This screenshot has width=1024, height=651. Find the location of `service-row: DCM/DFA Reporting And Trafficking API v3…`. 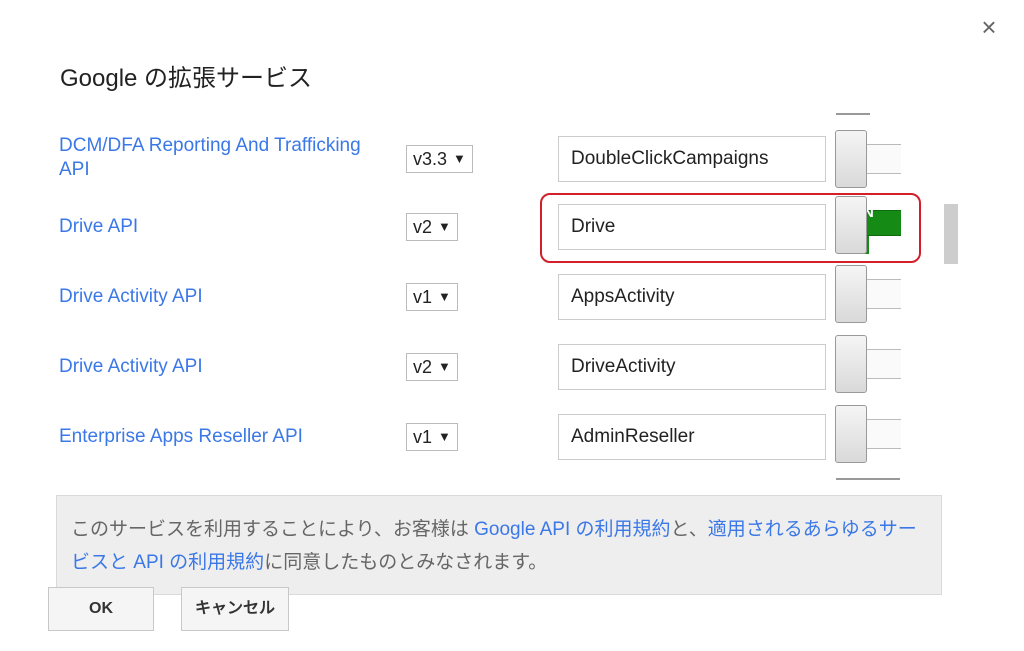

service-row: DCM/DFA Reporting And Trafficking API v3… is located at coordinates (512, 166).